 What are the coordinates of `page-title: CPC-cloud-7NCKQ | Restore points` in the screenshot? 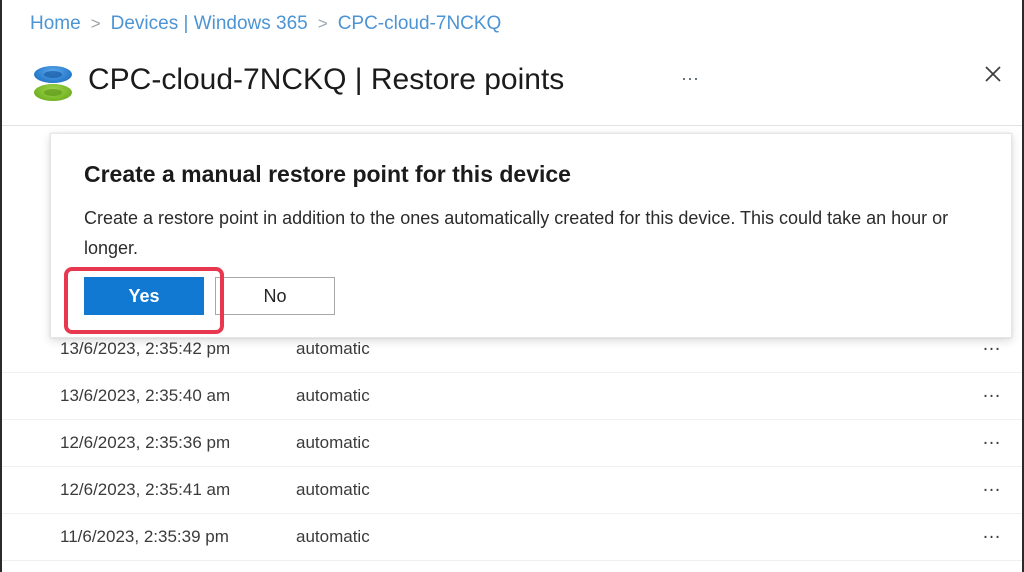 It's located at (326, 79).